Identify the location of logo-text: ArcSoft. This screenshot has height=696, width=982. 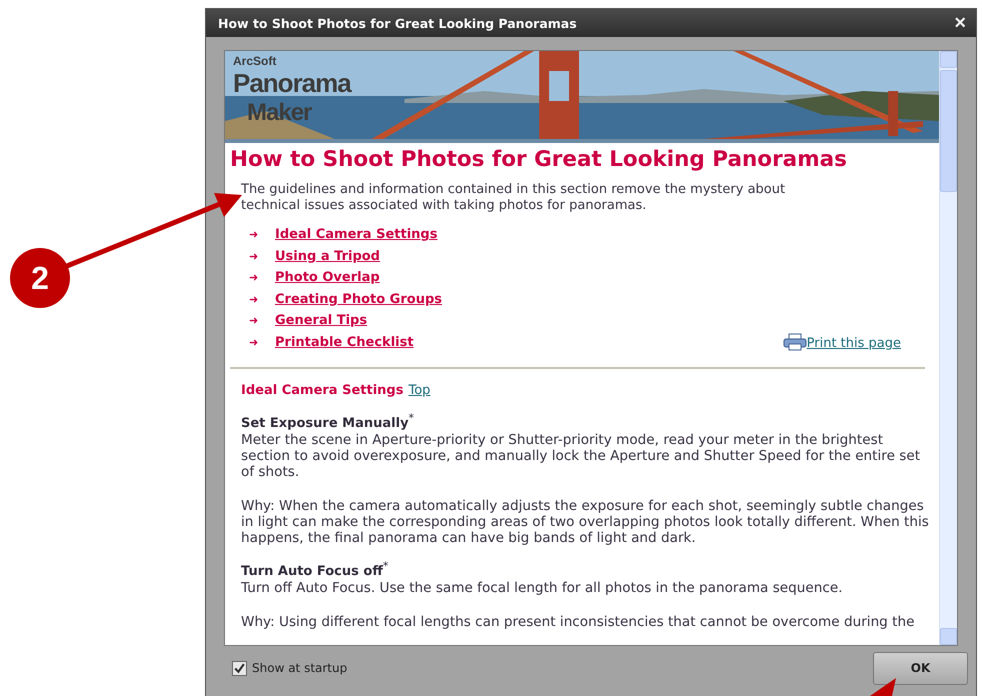
(255, 61).